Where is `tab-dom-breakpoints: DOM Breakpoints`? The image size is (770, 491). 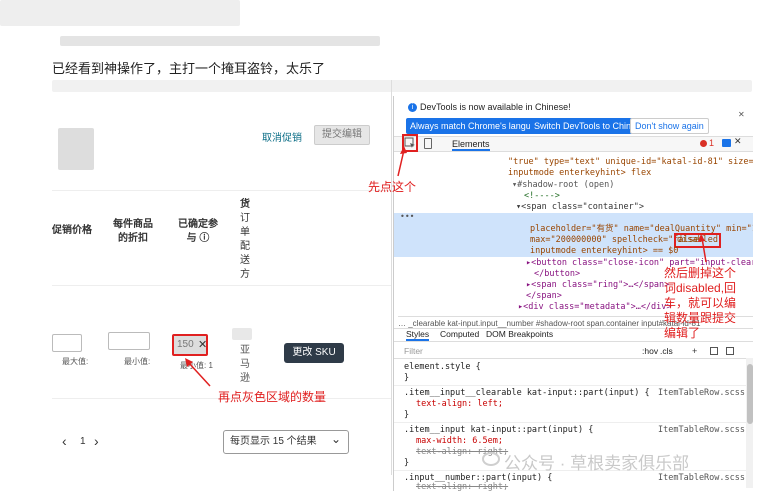
tab-dom-breakpoints: DOM Breakpoints is located at coordinates (519, 334).